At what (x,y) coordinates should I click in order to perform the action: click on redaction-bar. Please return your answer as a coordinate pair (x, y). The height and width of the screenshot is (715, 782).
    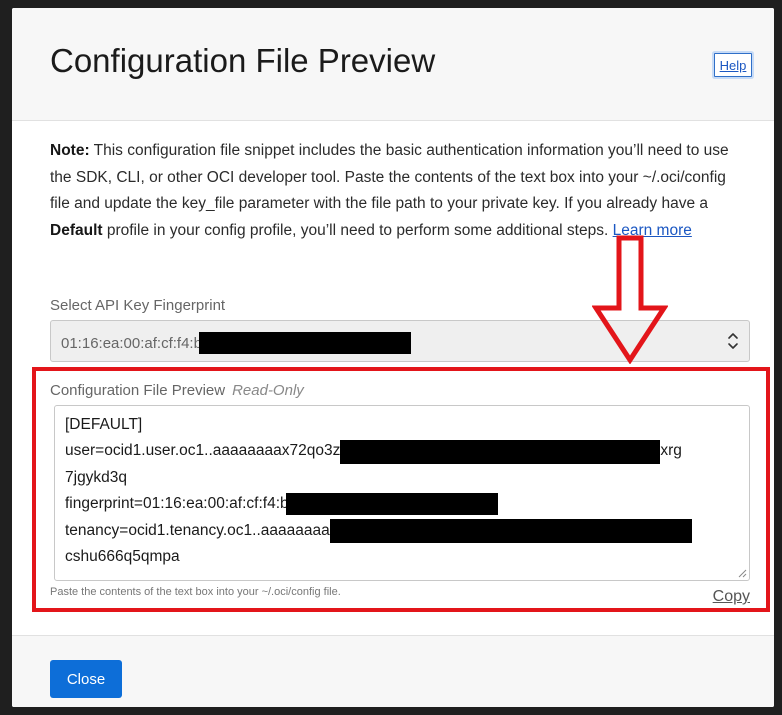
    Looking at the image, I should click on (304, 343).